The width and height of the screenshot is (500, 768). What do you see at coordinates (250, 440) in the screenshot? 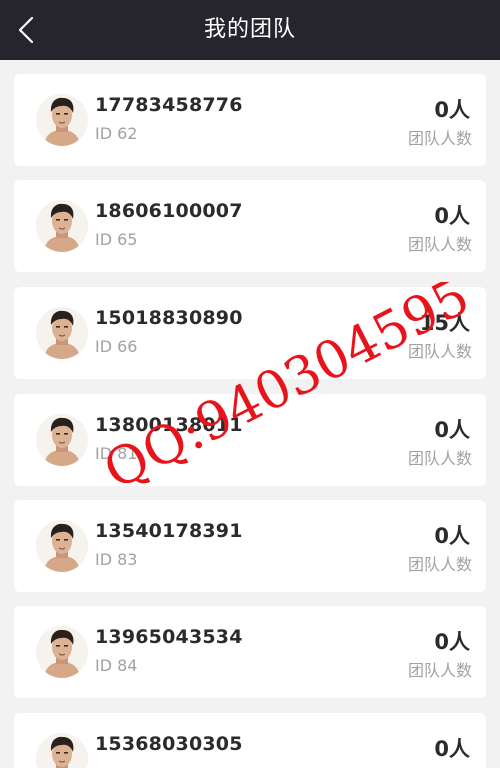
I see `team-member-card: 13800138011 ID 81 0人 团队人数` at bounding box center [250, 440].